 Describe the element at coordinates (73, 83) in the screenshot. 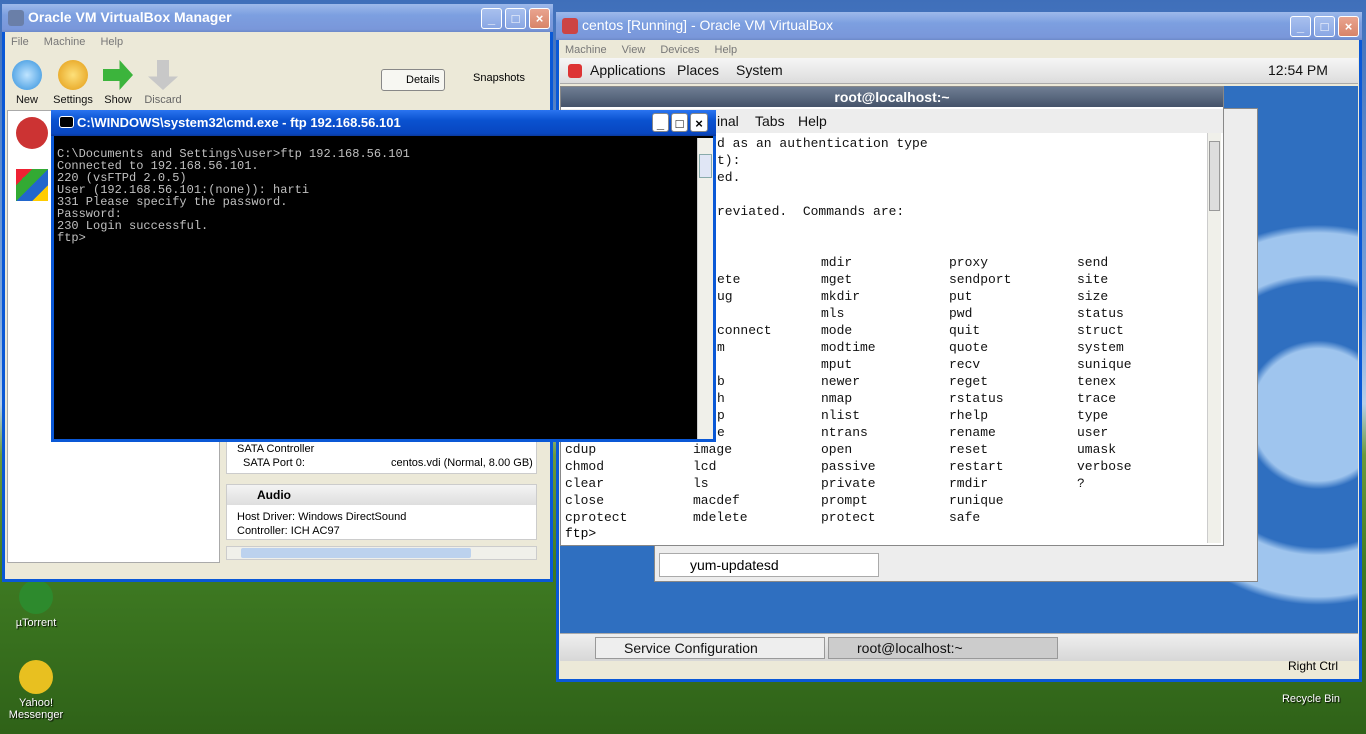

I see `settings-button: Settings` at that location.